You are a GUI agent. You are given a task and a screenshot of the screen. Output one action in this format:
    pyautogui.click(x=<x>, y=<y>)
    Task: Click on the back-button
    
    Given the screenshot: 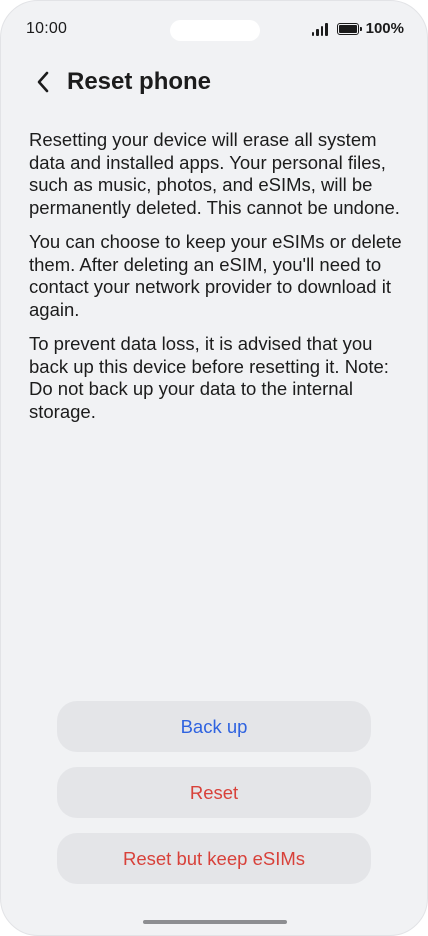 What is the action you would take?
    pyautogui.click(x=43, y=82)
    